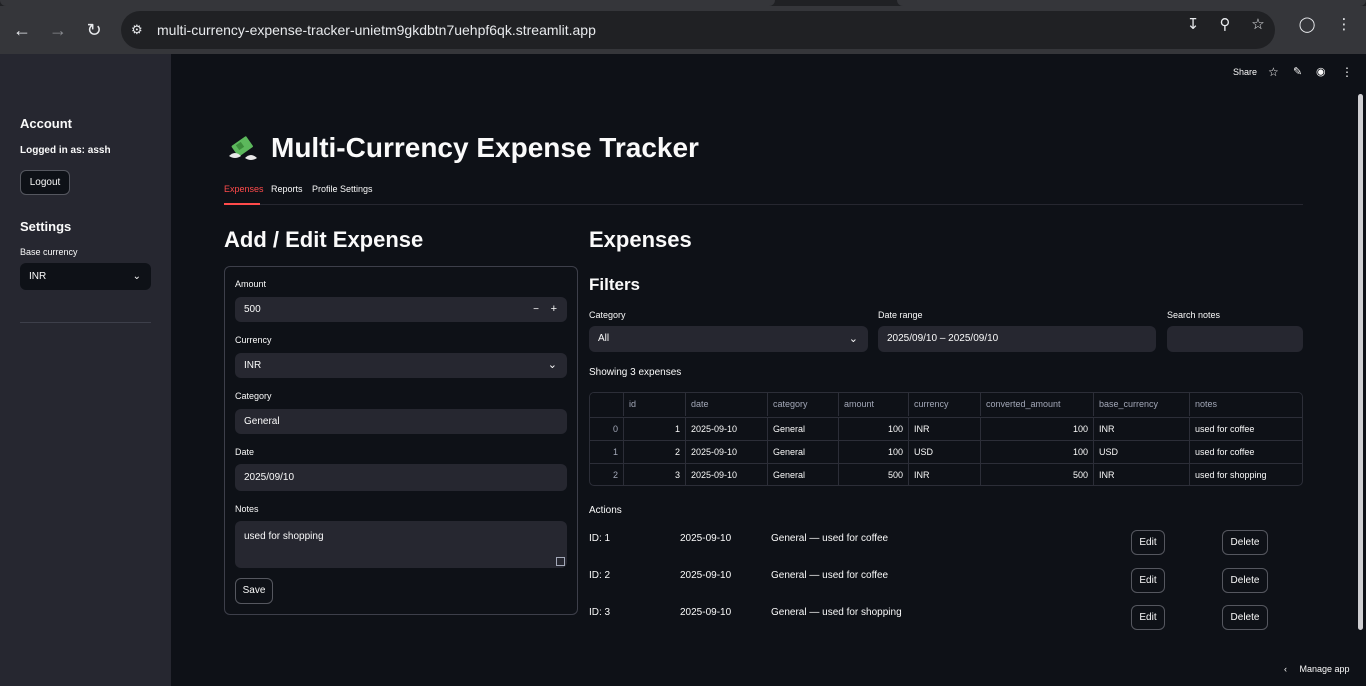 Image resolution: width=1366 pixels, height=686 pixels. What do you see at coordinates (253, 340) in the screenshot?
I see `currency-label: Currency` at bounding box center [253, 340].